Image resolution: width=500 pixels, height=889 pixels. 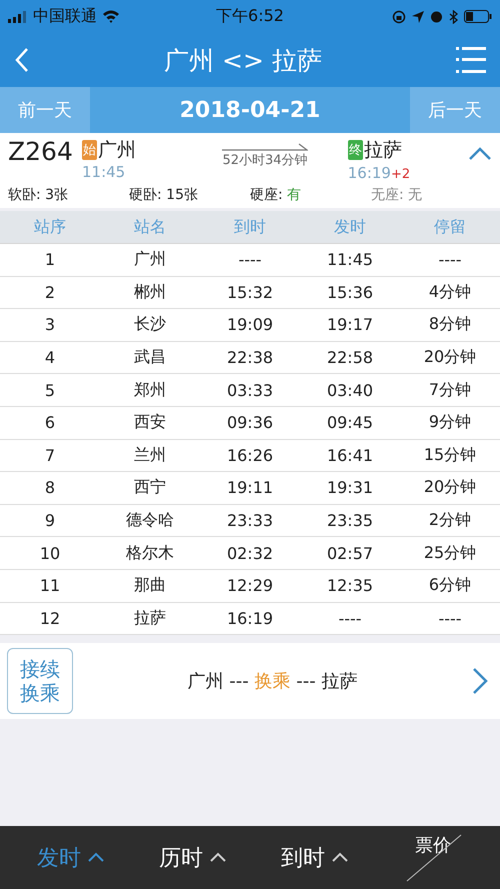 I want to click on departure-time: 11:45, so click(x=104, y=172).